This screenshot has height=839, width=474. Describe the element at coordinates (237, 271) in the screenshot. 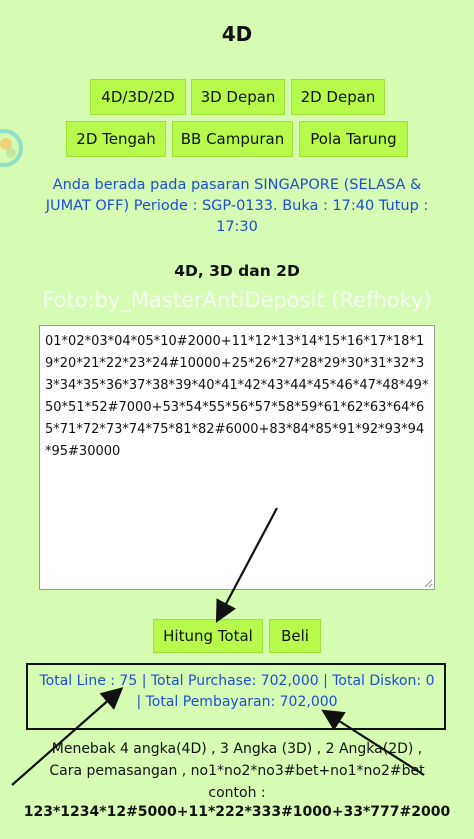

I see `section-title: 4D, 3D dan 2D` at that location.